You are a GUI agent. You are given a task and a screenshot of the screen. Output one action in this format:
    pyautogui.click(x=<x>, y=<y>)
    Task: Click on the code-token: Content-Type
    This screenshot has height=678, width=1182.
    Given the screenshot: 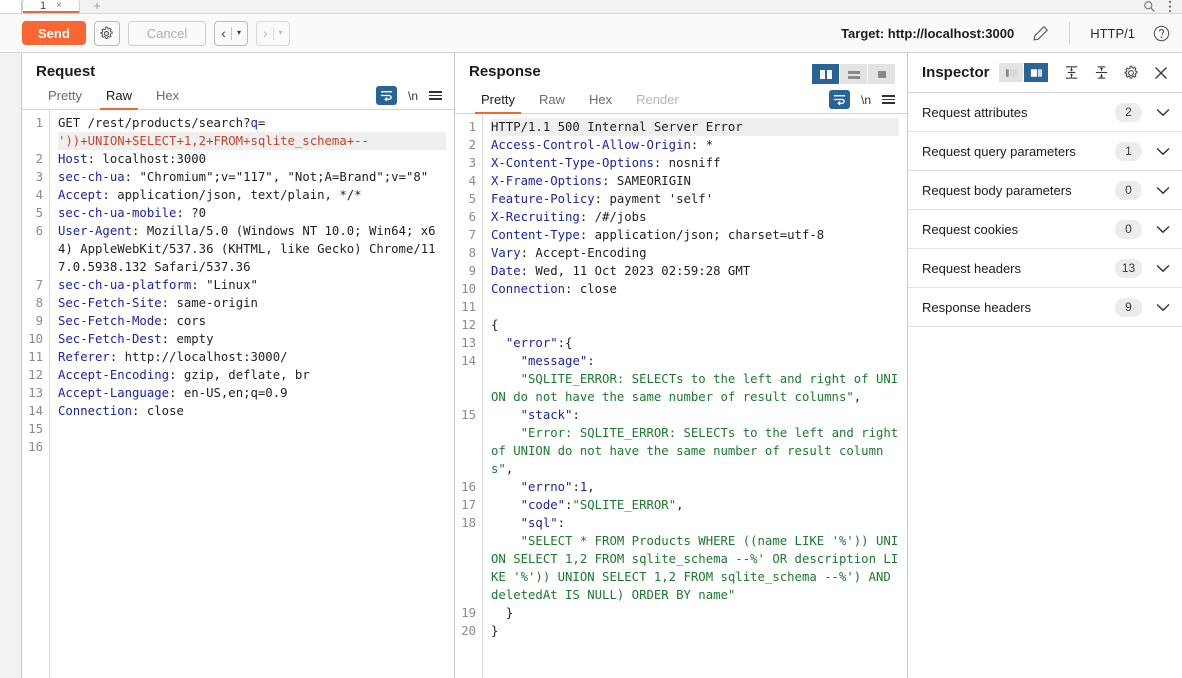 What is the action you would take?
    pyautogui.click(x=535, y=235)
    